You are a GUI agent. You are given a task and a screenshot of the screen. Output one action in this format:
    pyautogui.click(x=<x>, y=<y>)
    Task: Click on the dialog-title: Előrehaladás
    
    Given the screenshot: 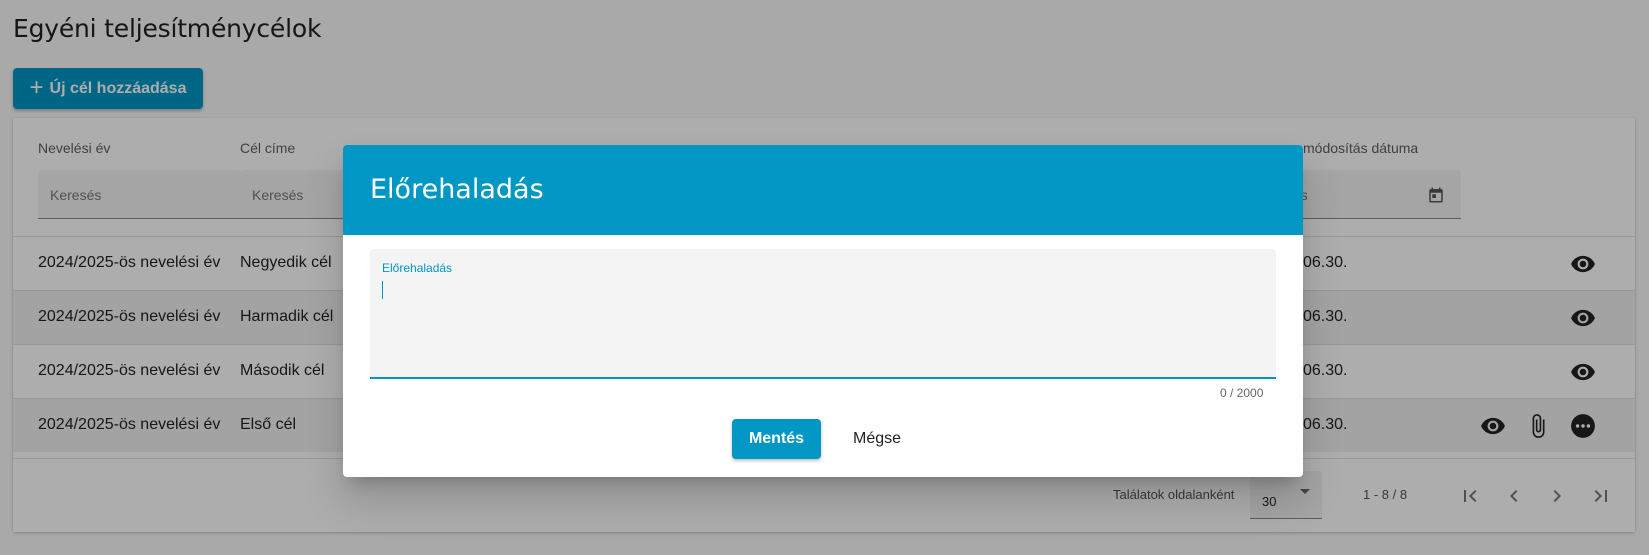 What is the action you would take?
    pyautogui.click(x=457, y=189)
    